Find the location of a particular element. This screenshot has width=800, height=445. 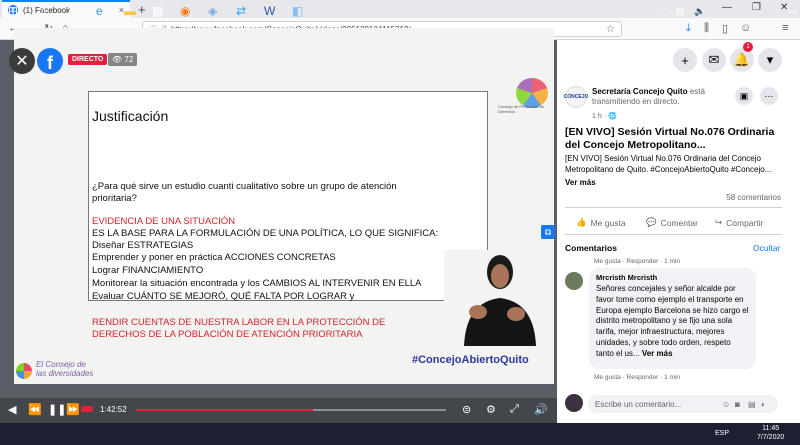

store-icon: ▦ is located at coordinates (157, 11).